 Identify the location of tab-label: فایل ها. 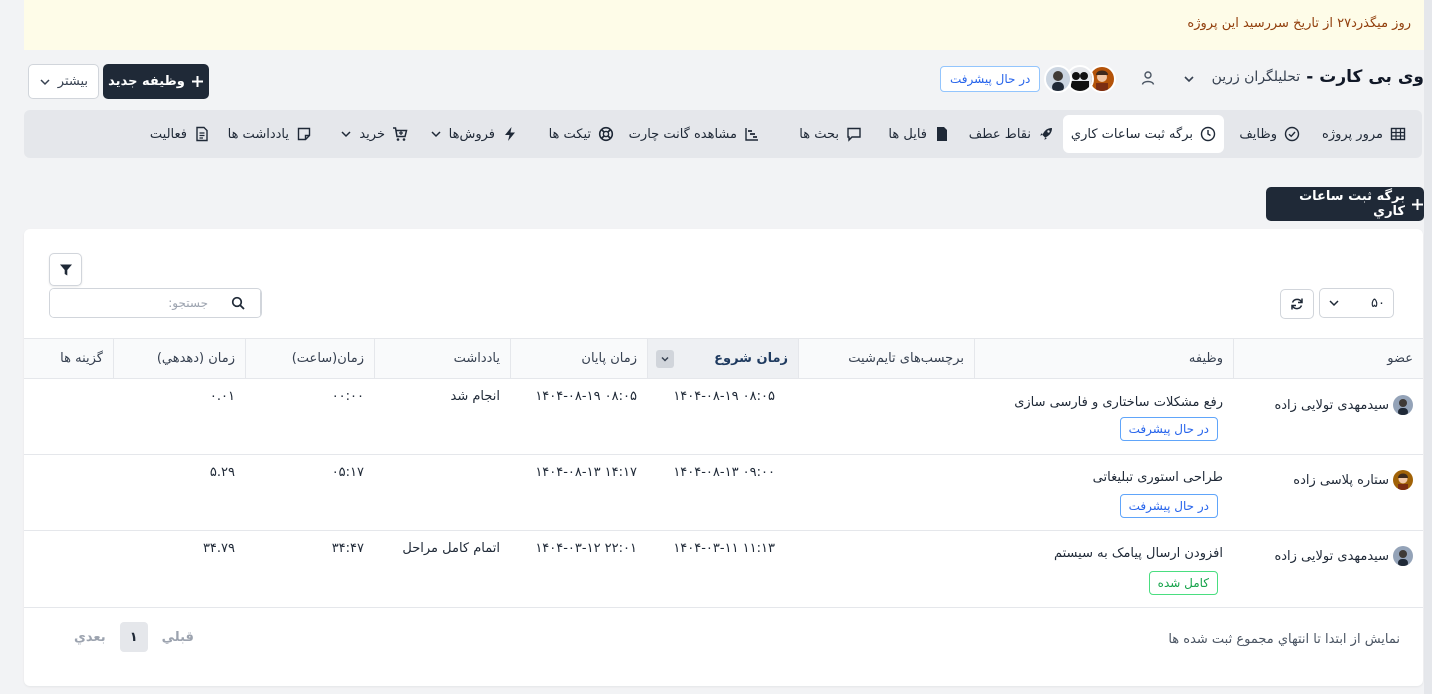
(907, 134).